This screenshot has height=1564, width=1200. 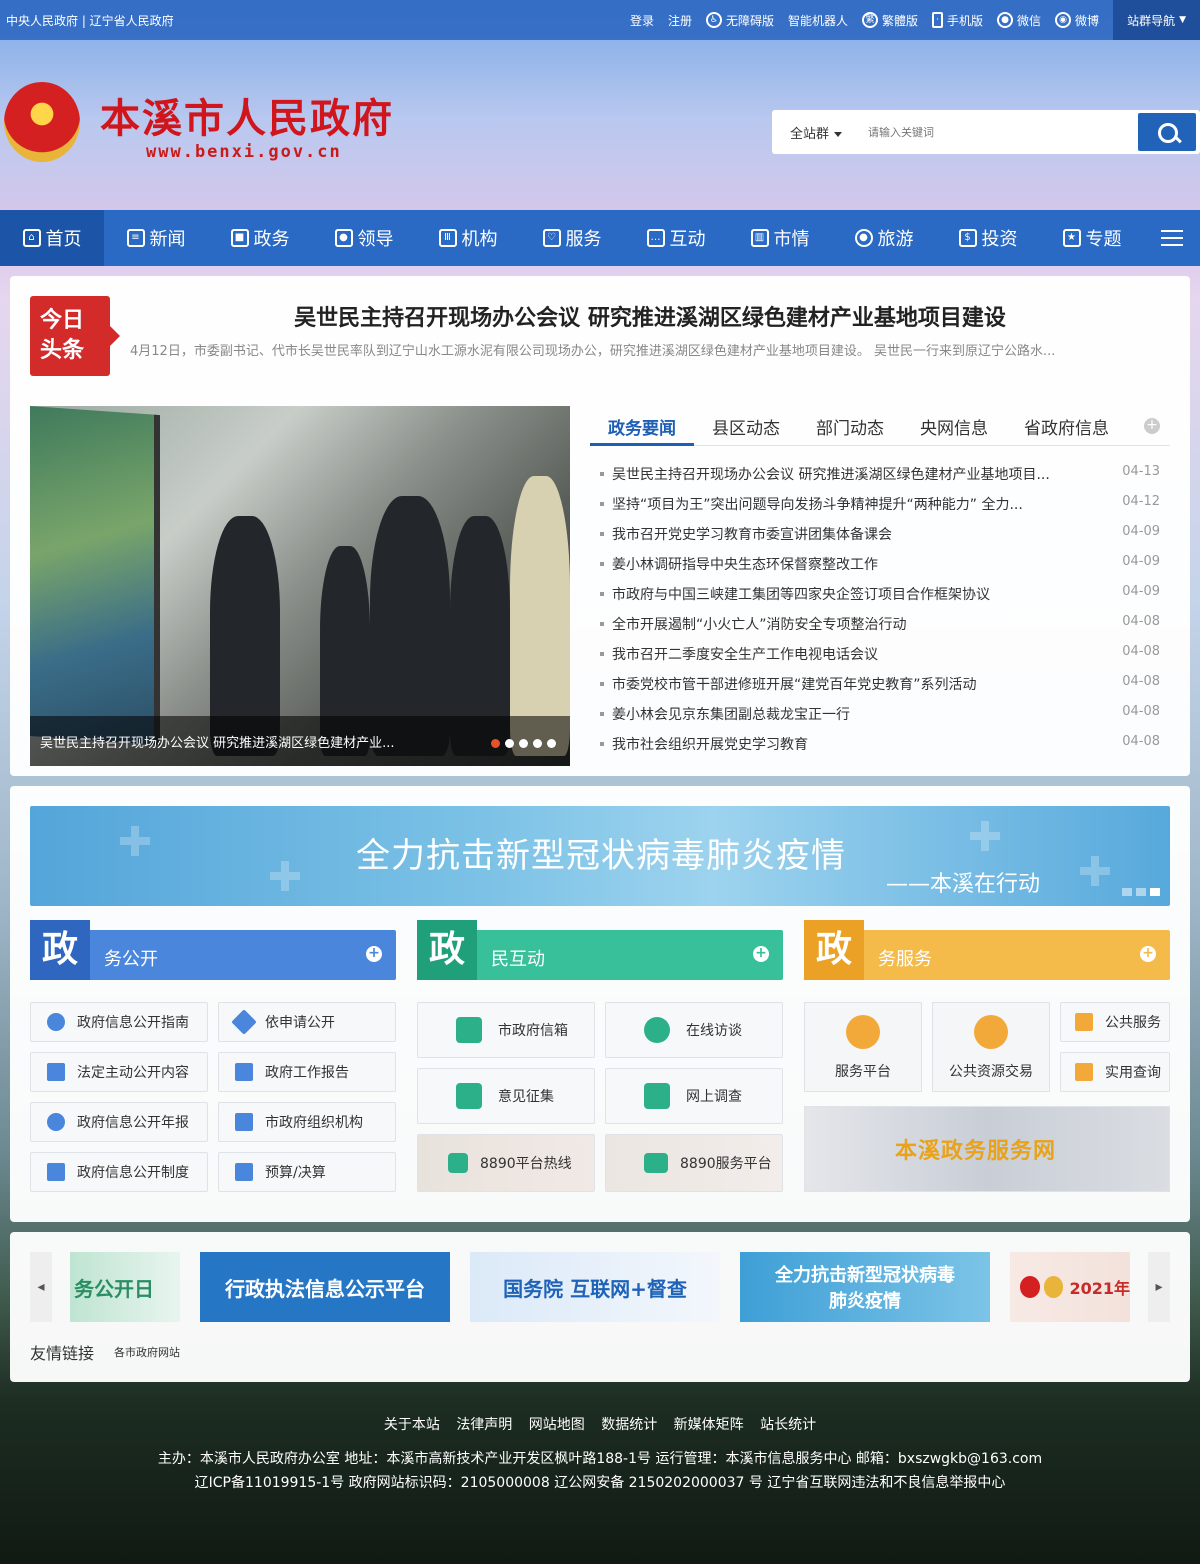 What do you see at coordinates (119, 1072) in the screenshot?
I see `btn-legal-content: 法定主动公开内容` at bounding box center [119, 1072].